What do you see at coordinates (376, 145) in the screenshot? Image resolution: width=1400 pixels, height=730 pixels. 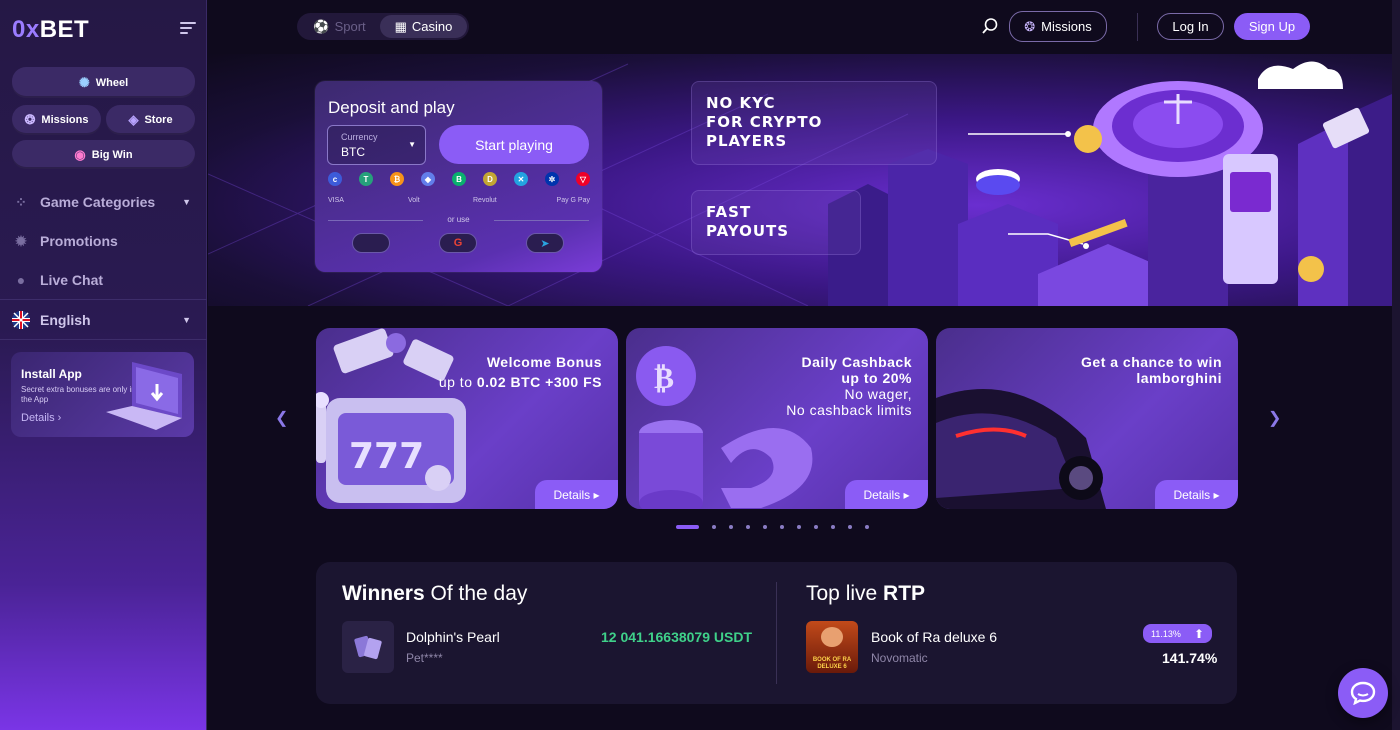 I see `currency-select: Currency BTC ▼` at bounding box center [376, 145].